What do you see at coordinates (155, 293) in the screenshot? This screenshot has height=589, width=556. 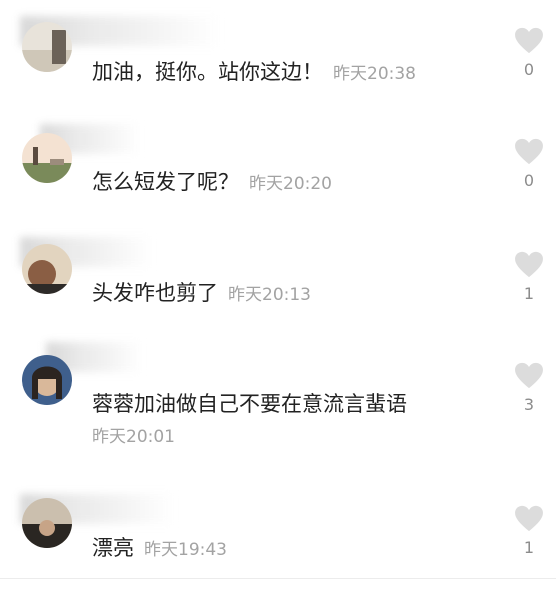 I see `comment-text: 头发咋也剪了` at bounding box center [155, 293].